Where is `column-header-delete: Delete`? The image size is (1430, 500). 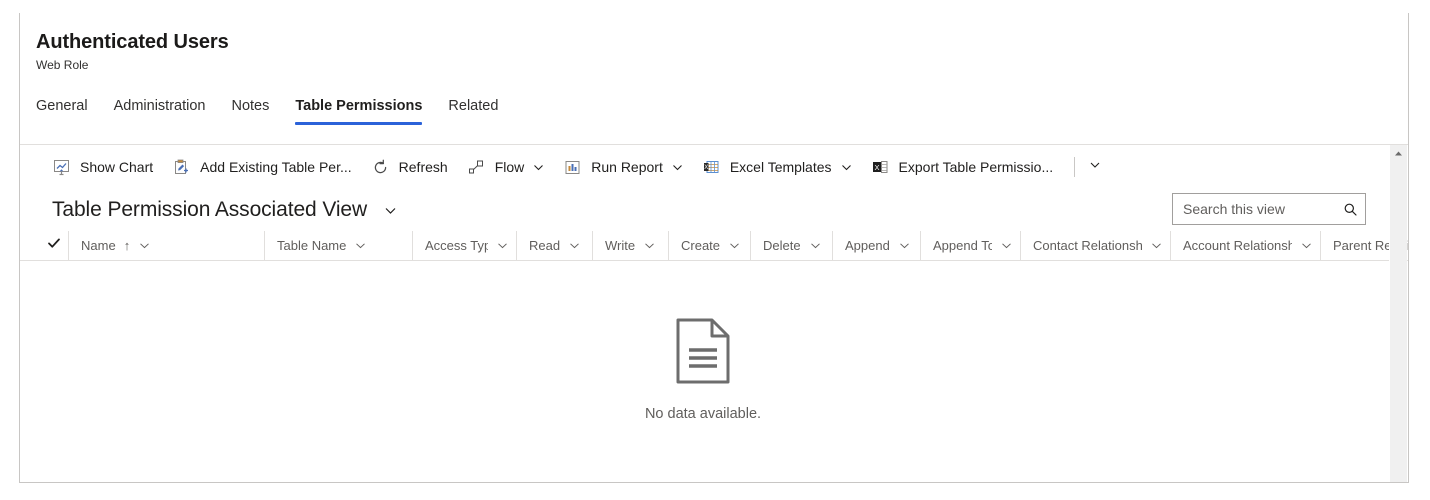
column-header-delete: Delete is located at coordinates (791, 245).